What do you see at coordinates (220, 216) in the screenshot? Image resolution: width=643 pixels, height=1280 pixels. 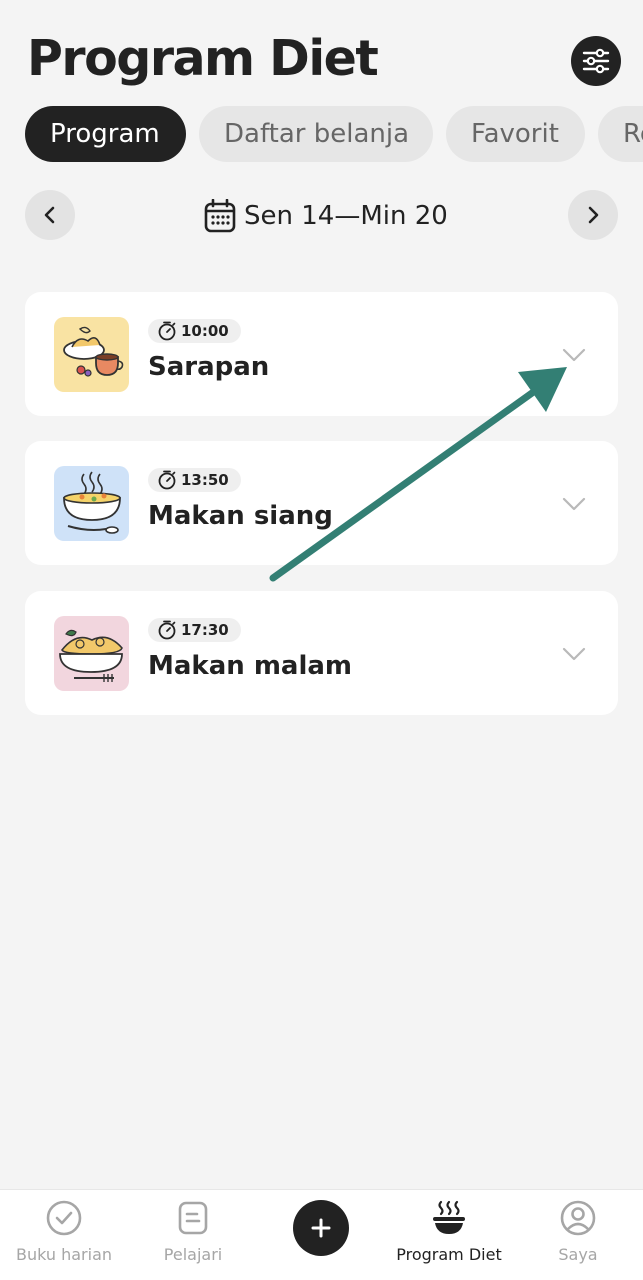 I see `calendar-icon` at bounding box center [220, 216].